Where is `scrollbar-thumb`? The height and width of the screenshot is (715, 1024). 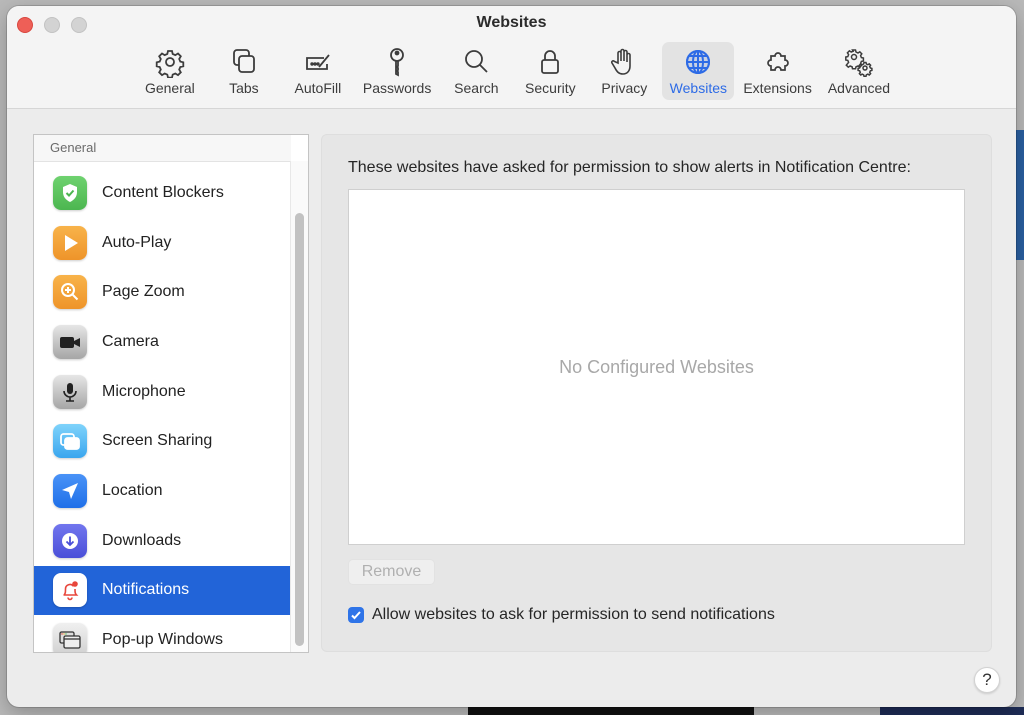
scrollbar-thumb is located at coordinates (299, 429).